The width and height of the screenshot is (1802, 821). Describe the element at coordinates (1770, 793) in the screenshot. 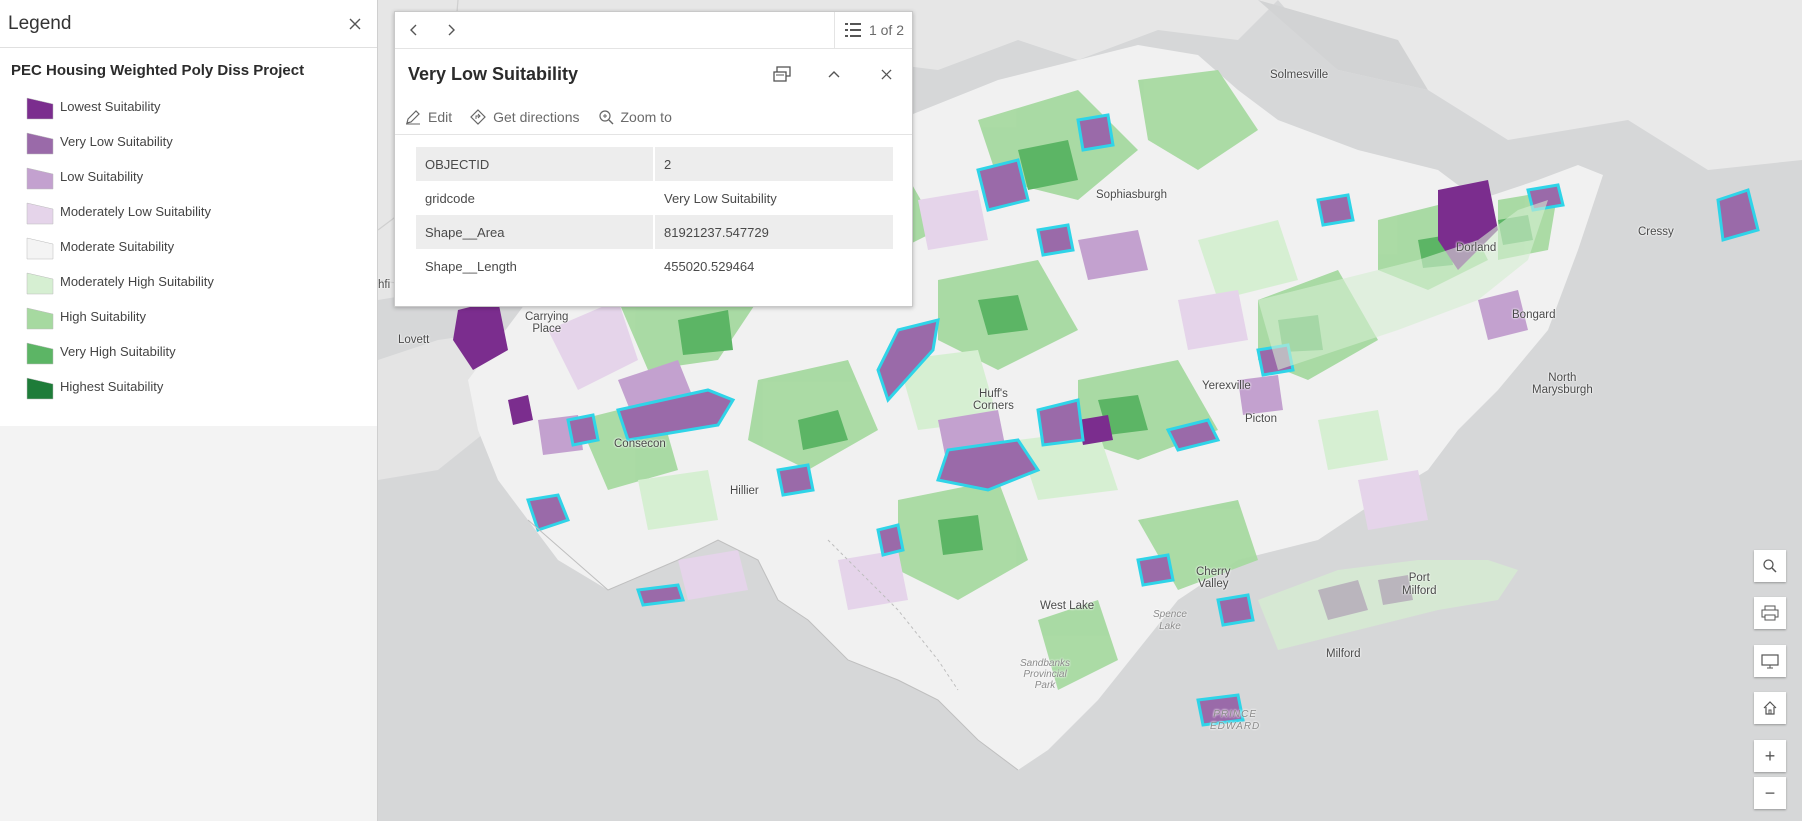

I see `zoom-out-button: −` at that location.